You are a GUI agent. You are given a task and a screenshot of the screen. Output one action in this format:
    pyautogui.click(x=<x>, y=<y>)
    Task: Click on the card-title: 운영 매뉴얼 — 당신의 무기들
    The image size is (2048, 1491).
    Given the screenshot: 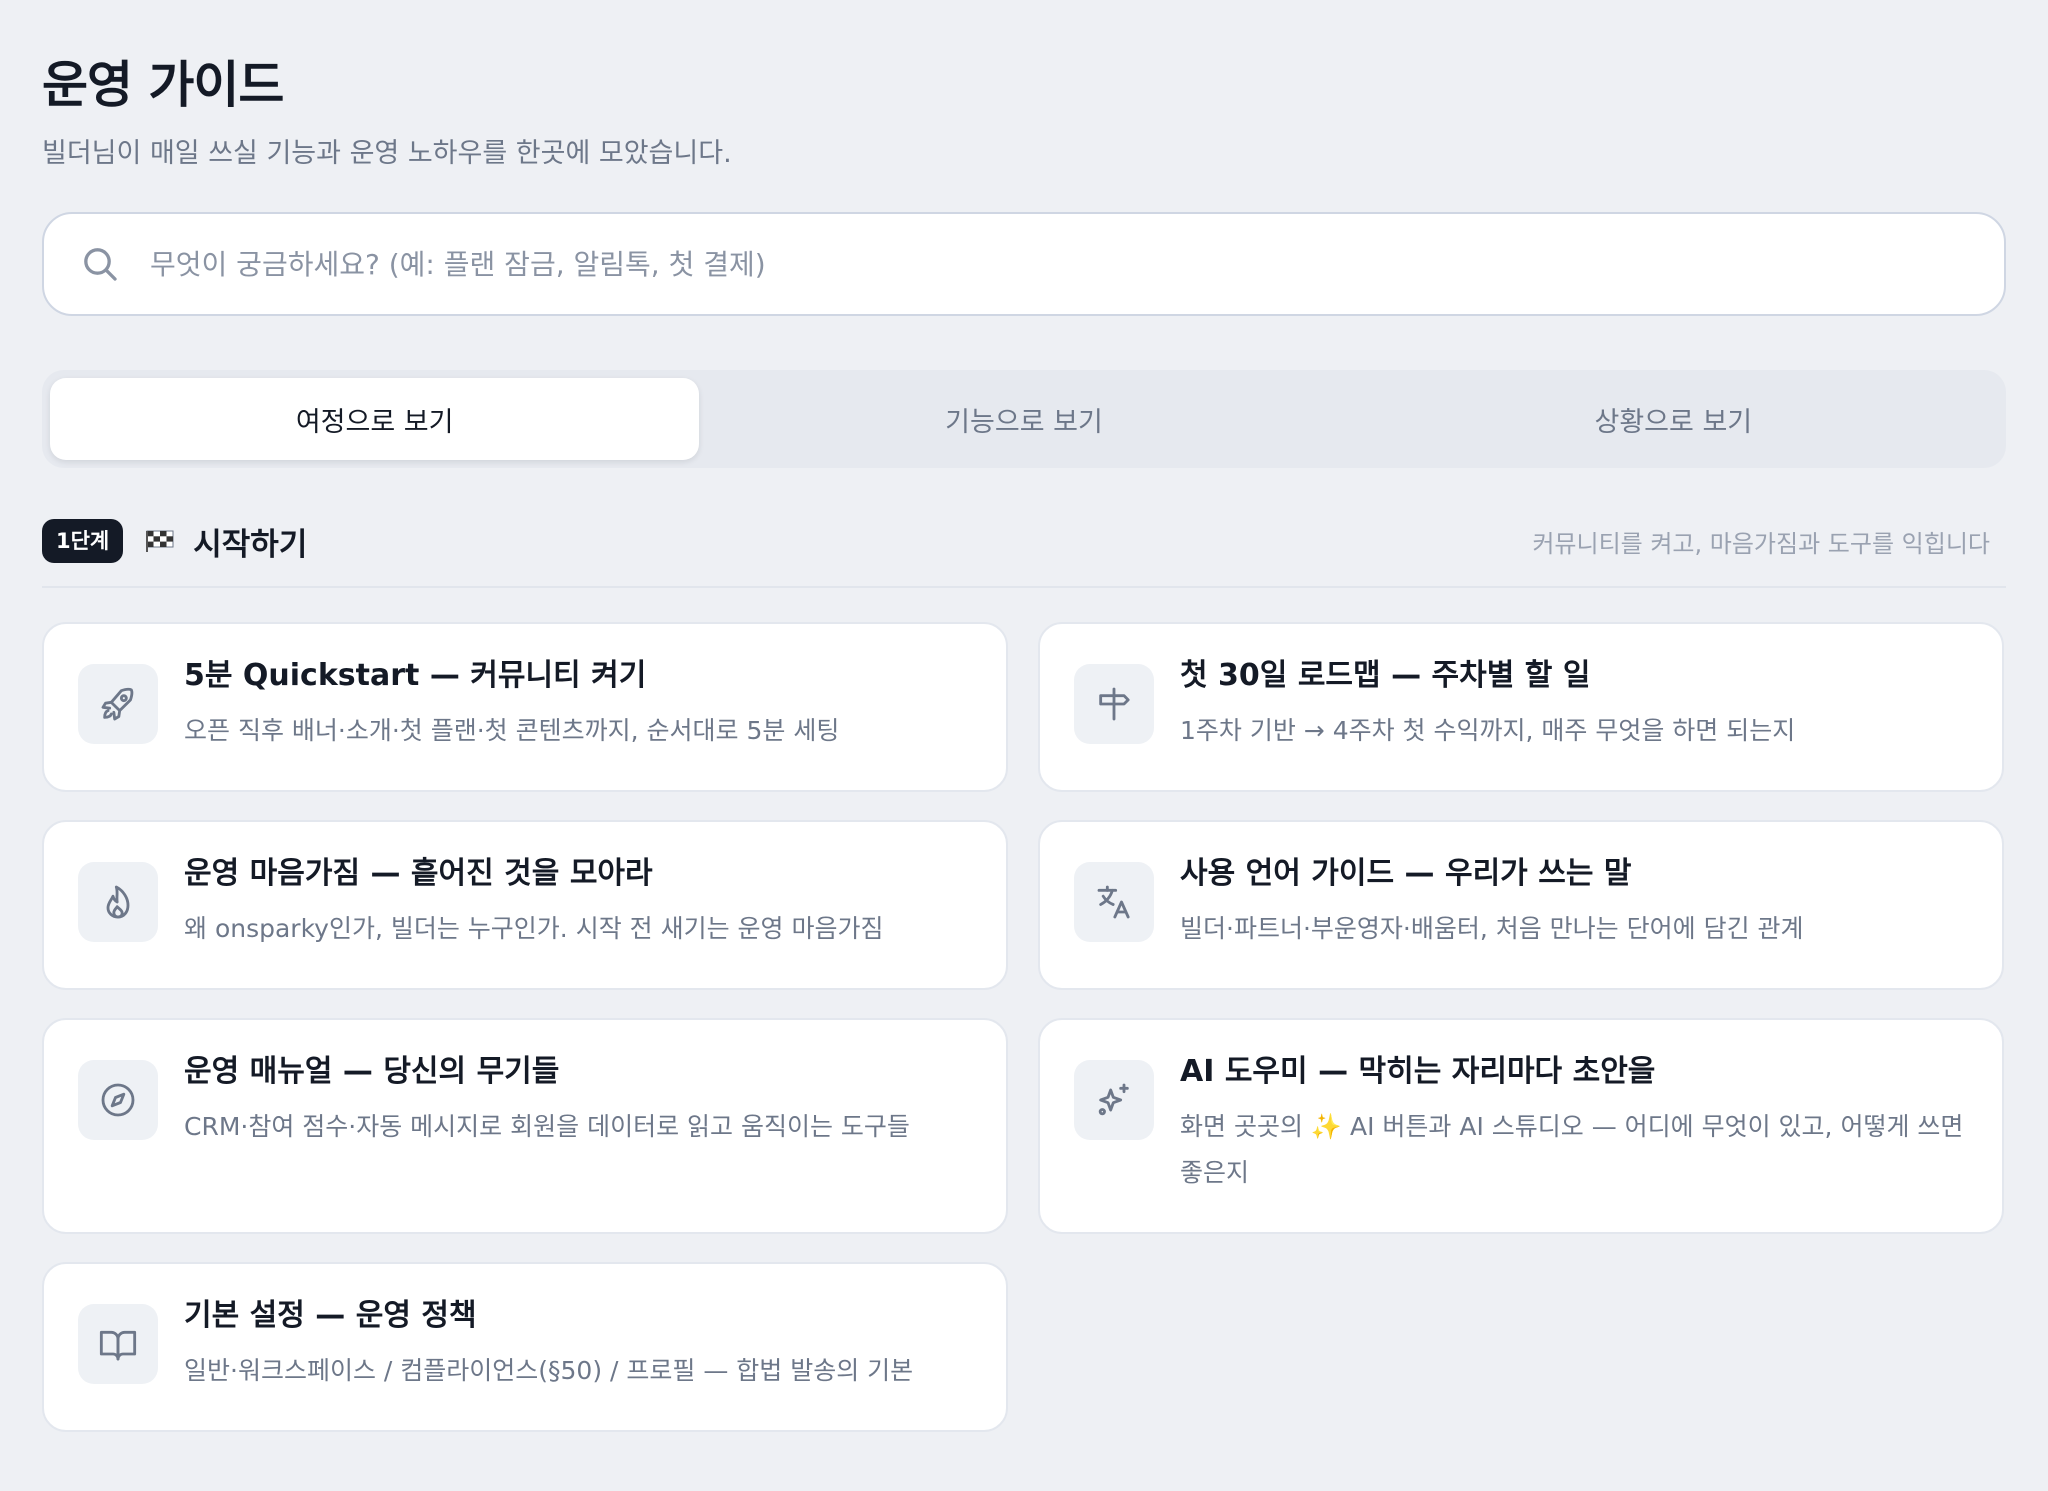 What is the action you would take?
    pyautogui.click(x=372, y=1071)
    